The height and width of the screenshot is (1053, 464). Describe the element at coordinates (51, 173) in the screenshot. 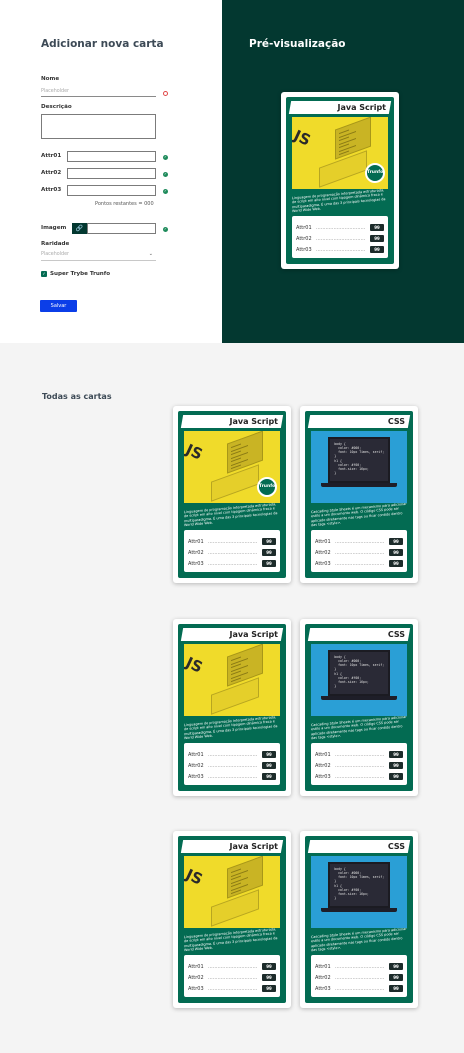

I see `attr2-label: Attr02` at that location.